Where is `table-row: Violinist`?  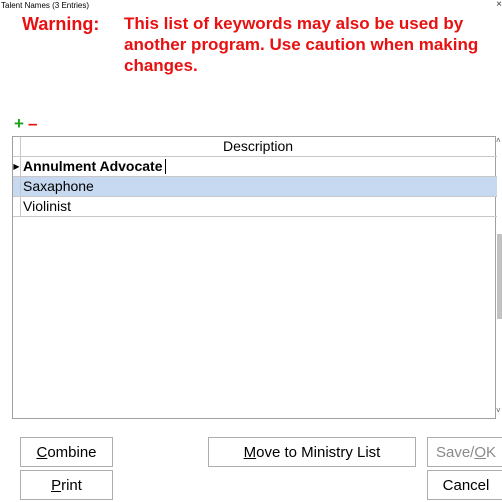
table-row: Violinist is located at coordinates (255, 207).